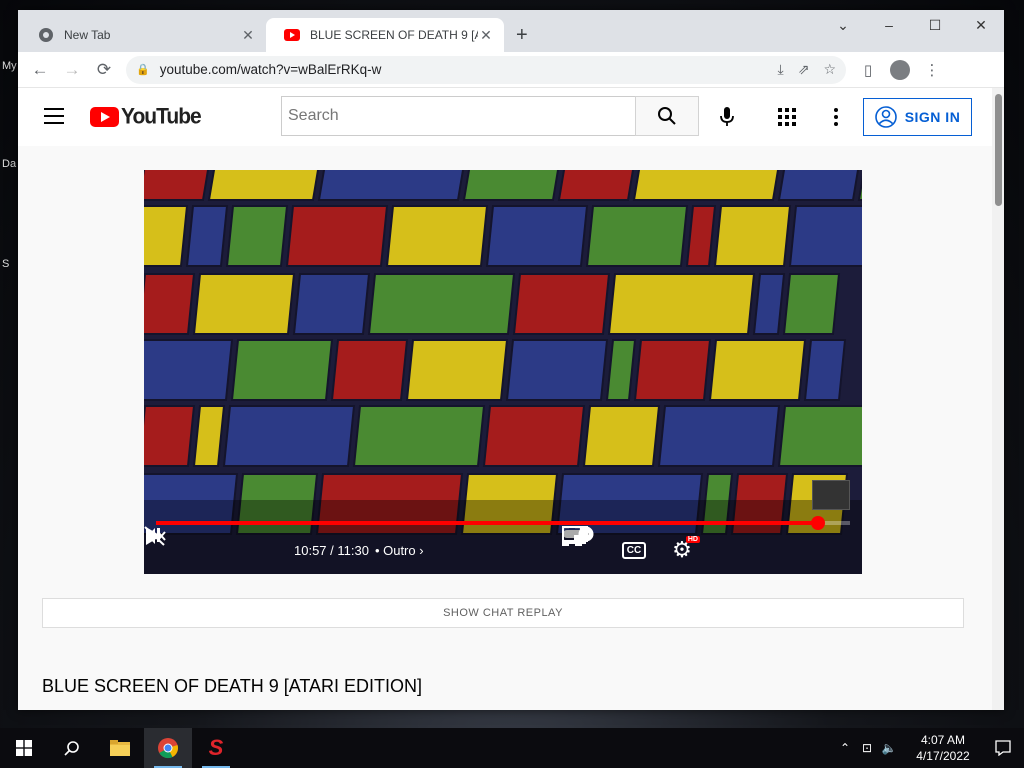 The width and height of the screenshot is (1024, 768). I want to click on system-tray: ⌃ ⊡ 🔈 4:07 AM 4/17/2022, so click(929, 748).